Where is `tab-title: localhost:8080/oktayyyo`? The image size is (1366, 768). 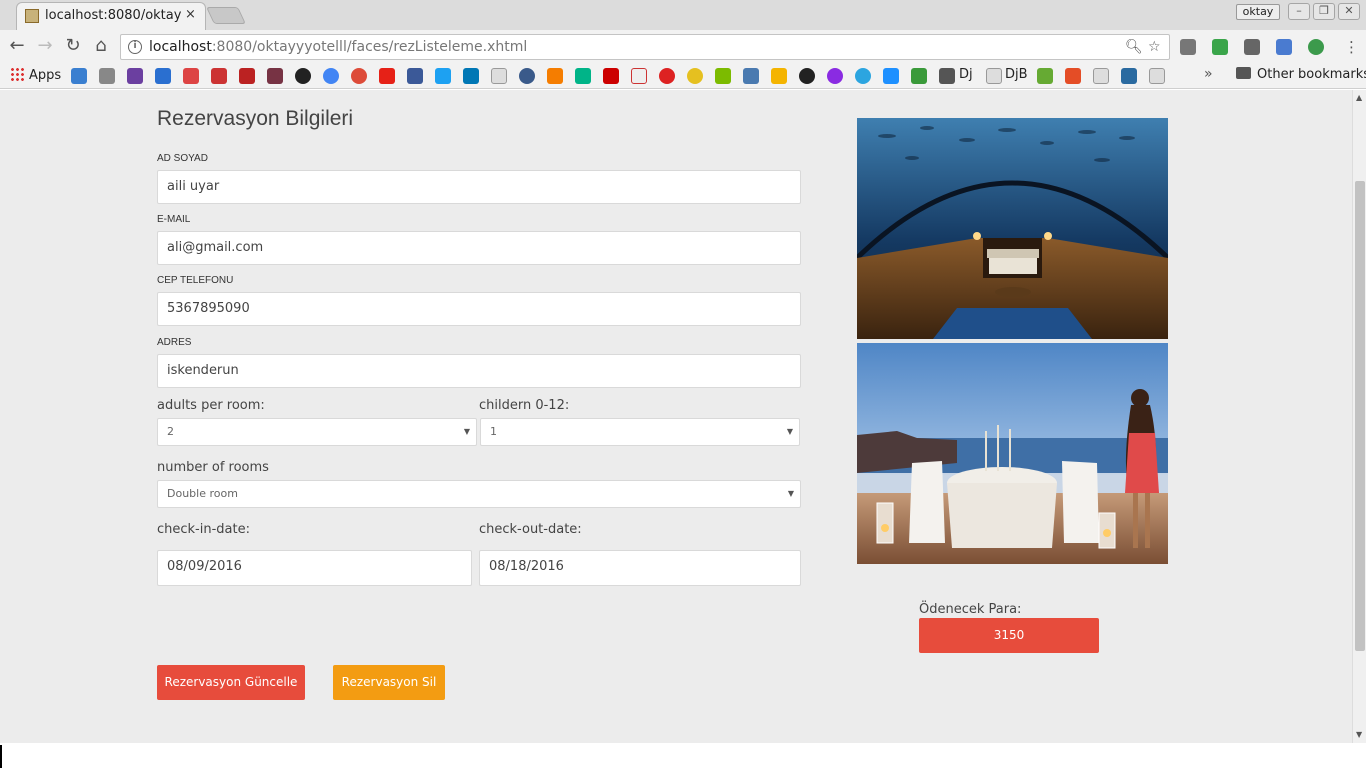 tab-title: localhost:8080/oktayyyo is located at coordinates (113, 15).